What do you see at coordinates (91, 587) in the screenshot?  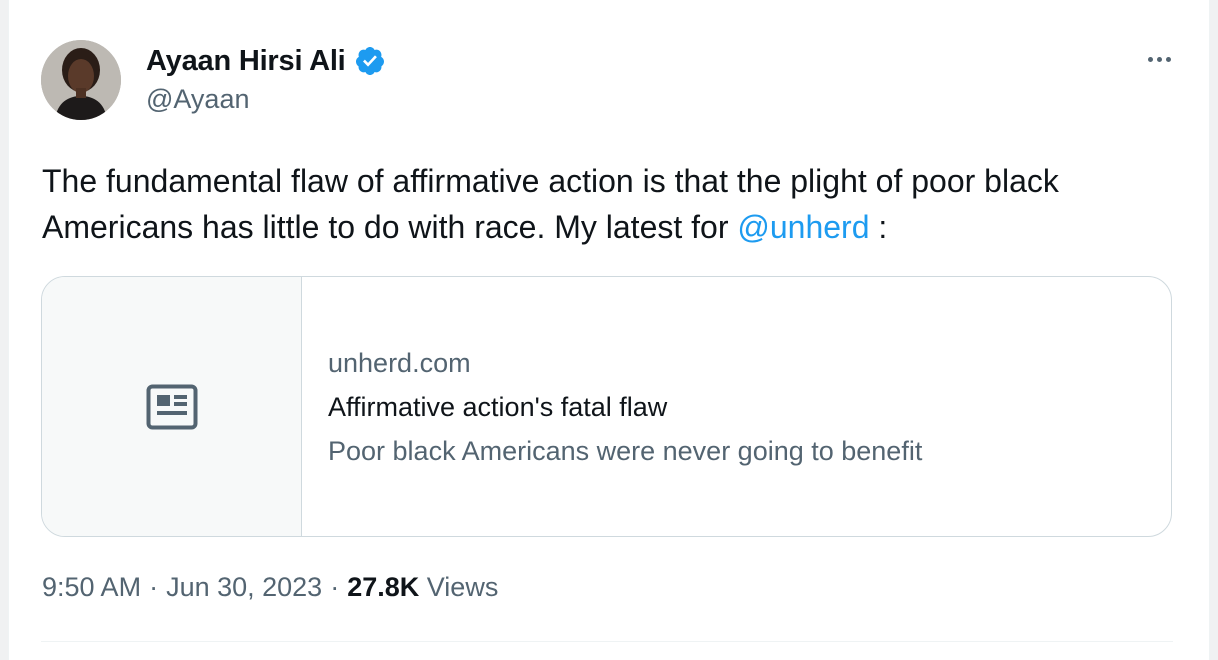 I see `tweet-time: 9:50 AM` at bounding box center [91, 587].